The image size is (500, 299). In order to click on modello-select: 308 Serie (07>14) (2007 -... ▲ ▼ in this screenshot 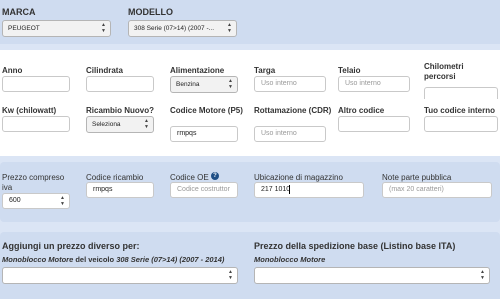, I will do `click(182, 28)`.